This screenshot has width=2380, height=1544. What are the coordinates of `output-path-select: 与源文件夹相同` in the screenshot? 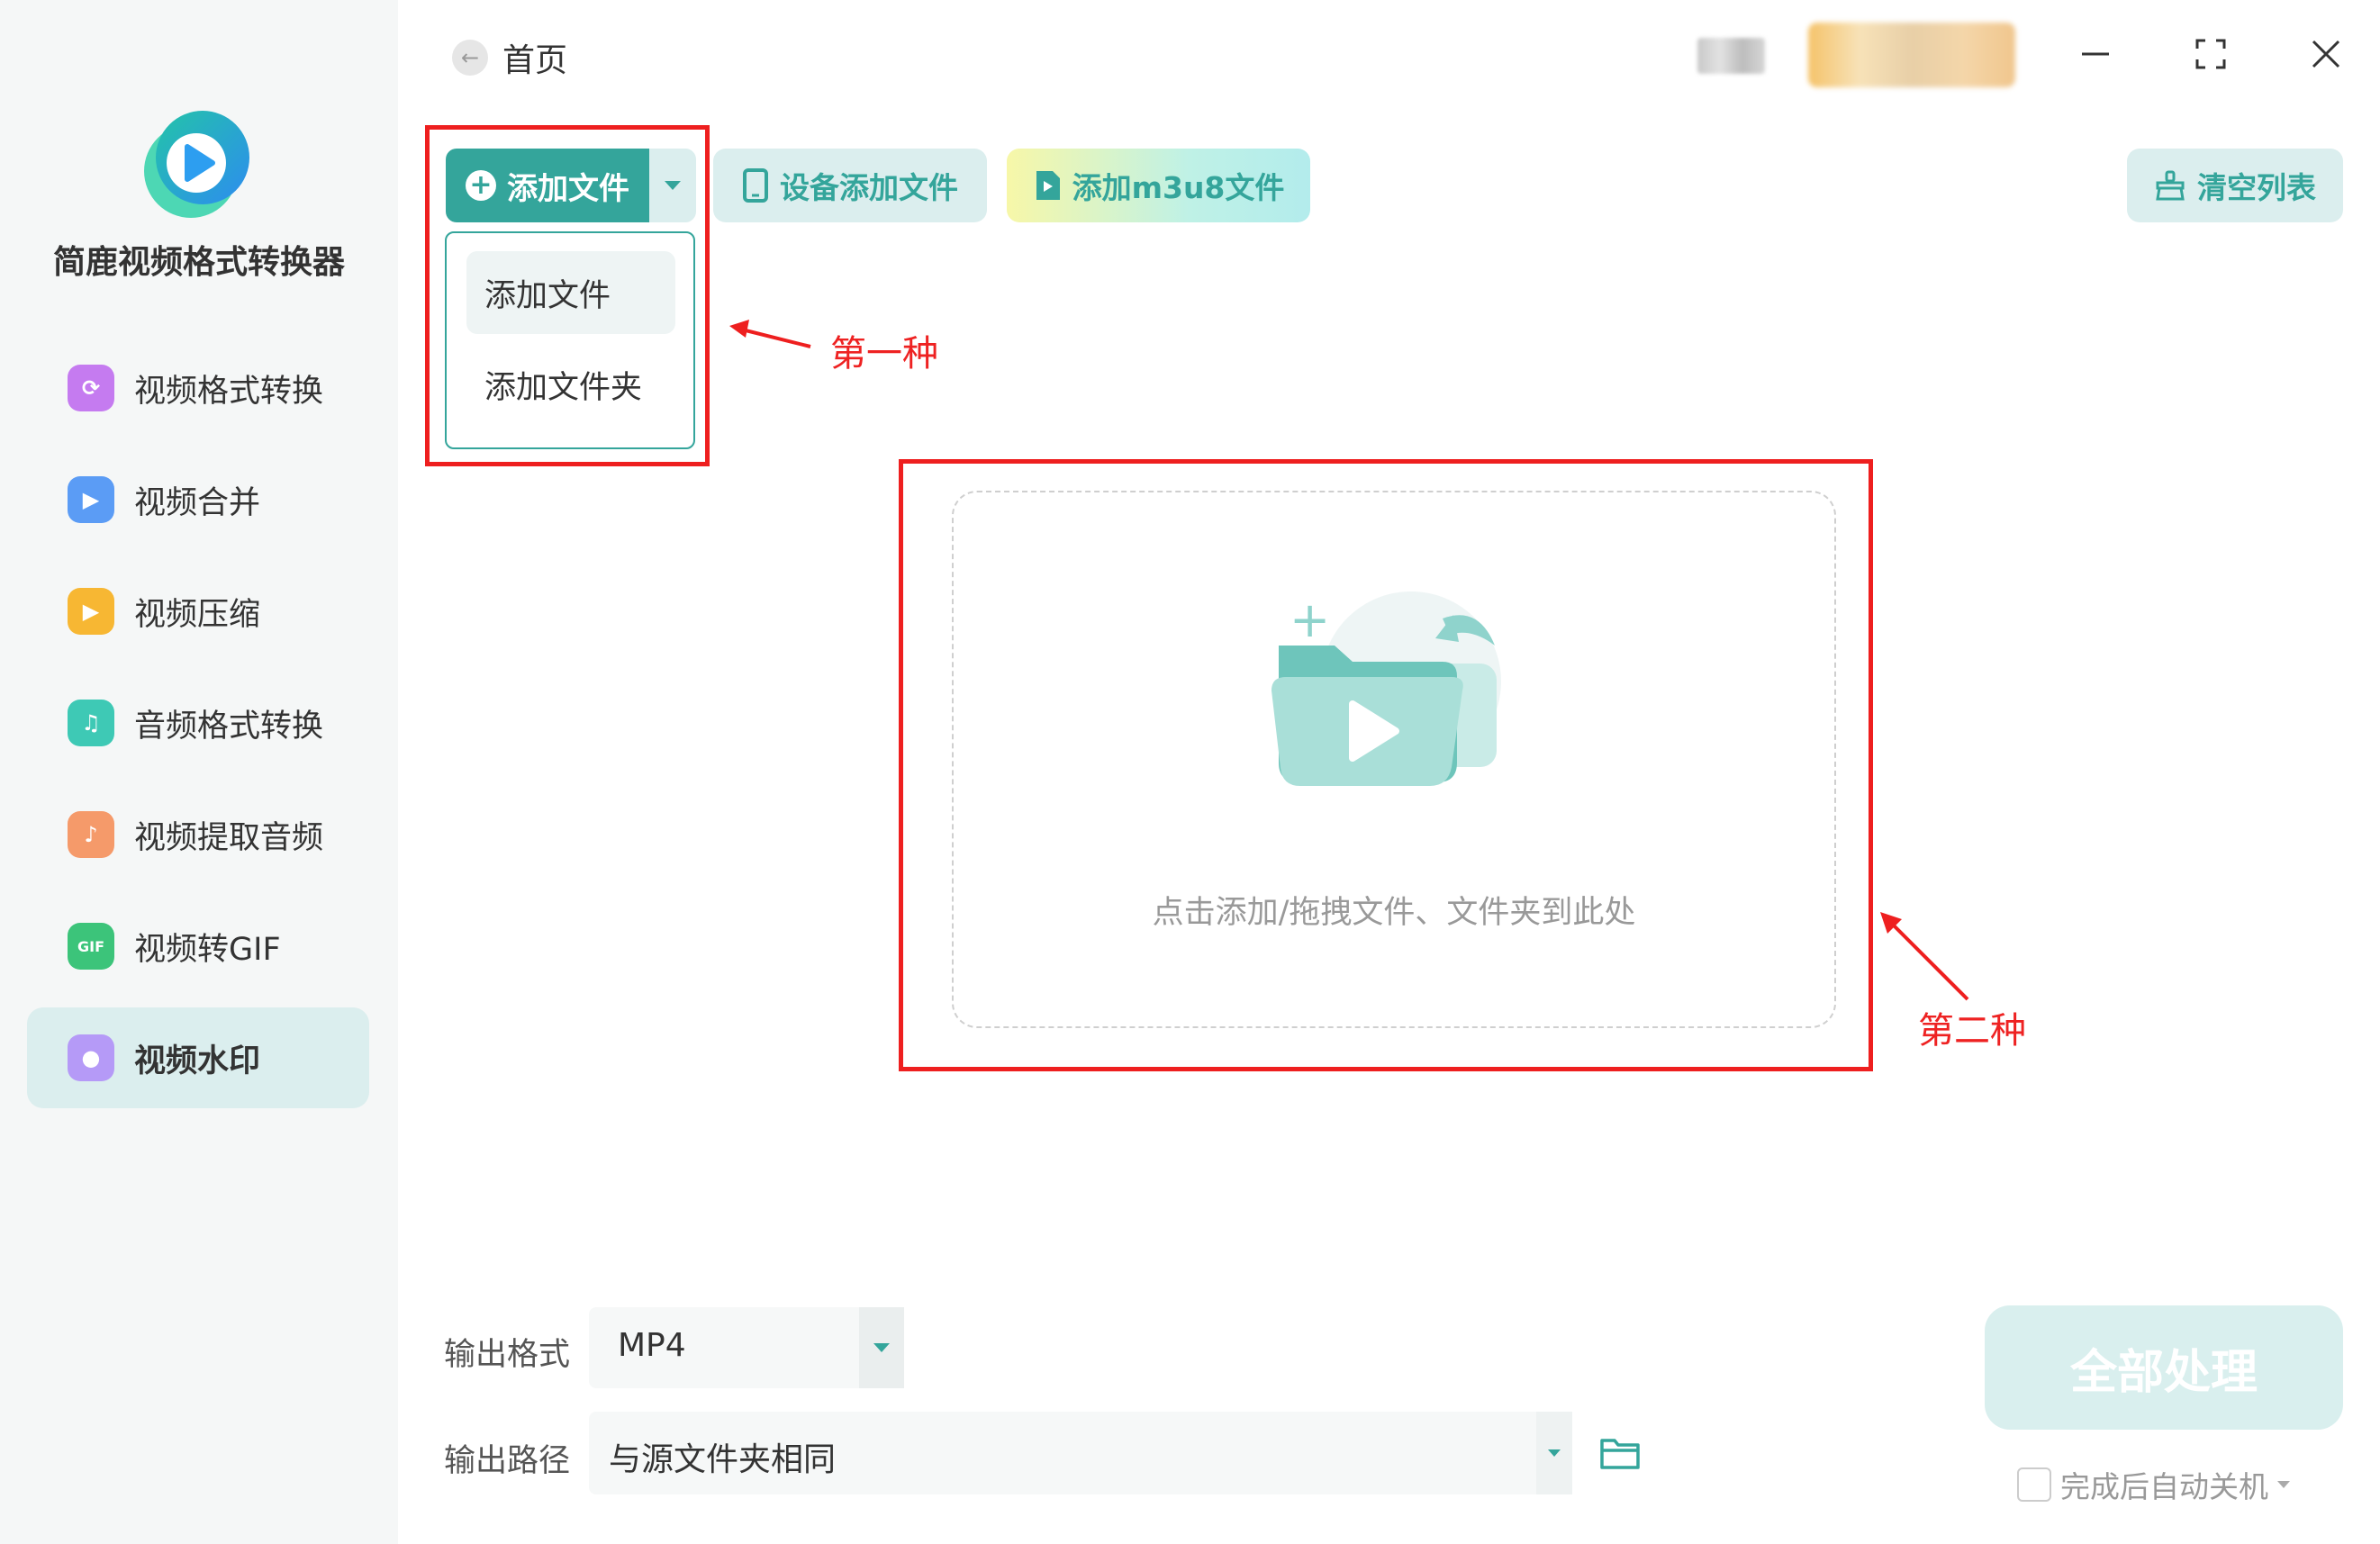 It's located at (1080, 1453).